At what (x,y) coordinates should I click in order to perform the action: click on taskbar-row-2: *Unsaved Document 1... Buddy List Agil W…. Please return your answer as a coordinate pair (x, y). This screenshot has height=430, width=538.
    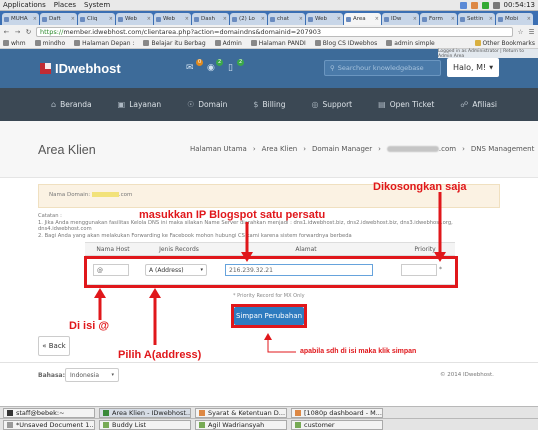
    Looking at the image, I should click on (269, 424).